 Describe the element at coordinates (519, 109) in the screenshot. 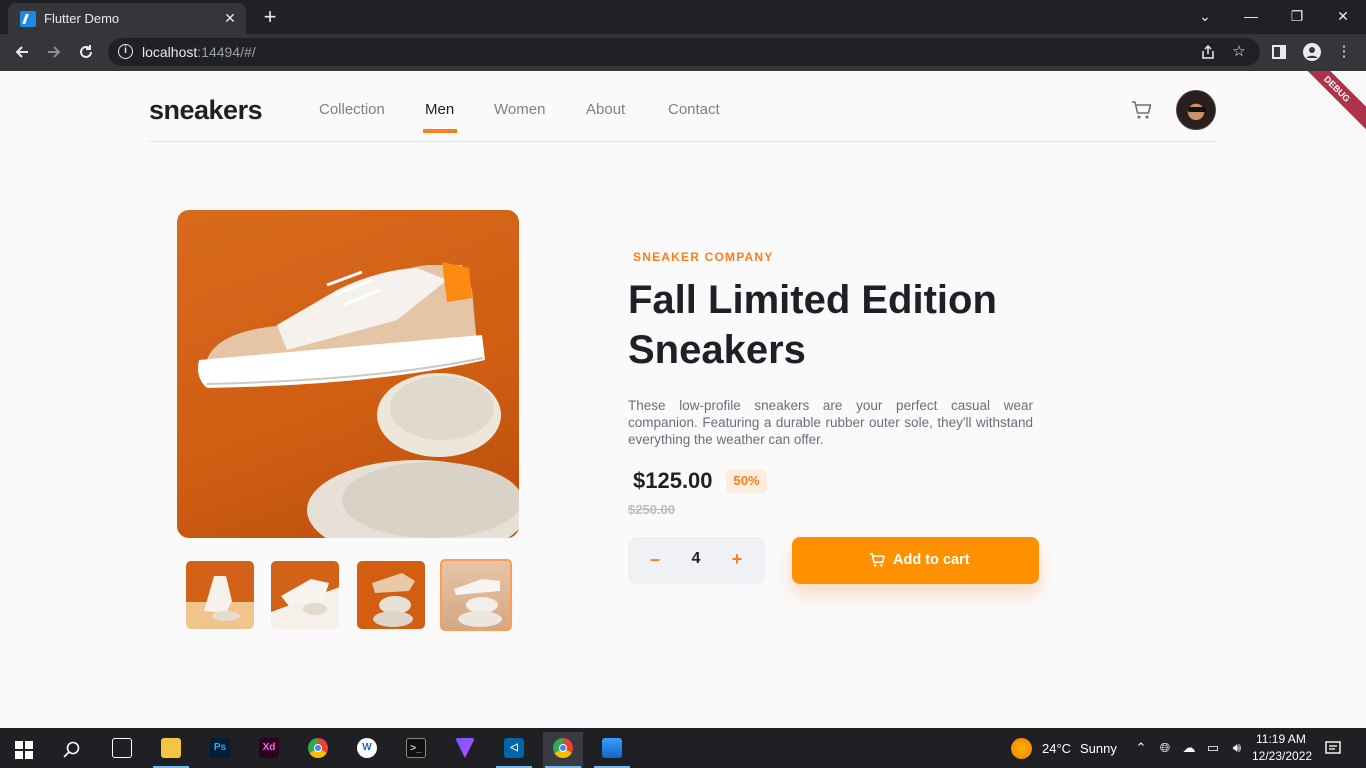

I see `nav-women: Women` at that location.